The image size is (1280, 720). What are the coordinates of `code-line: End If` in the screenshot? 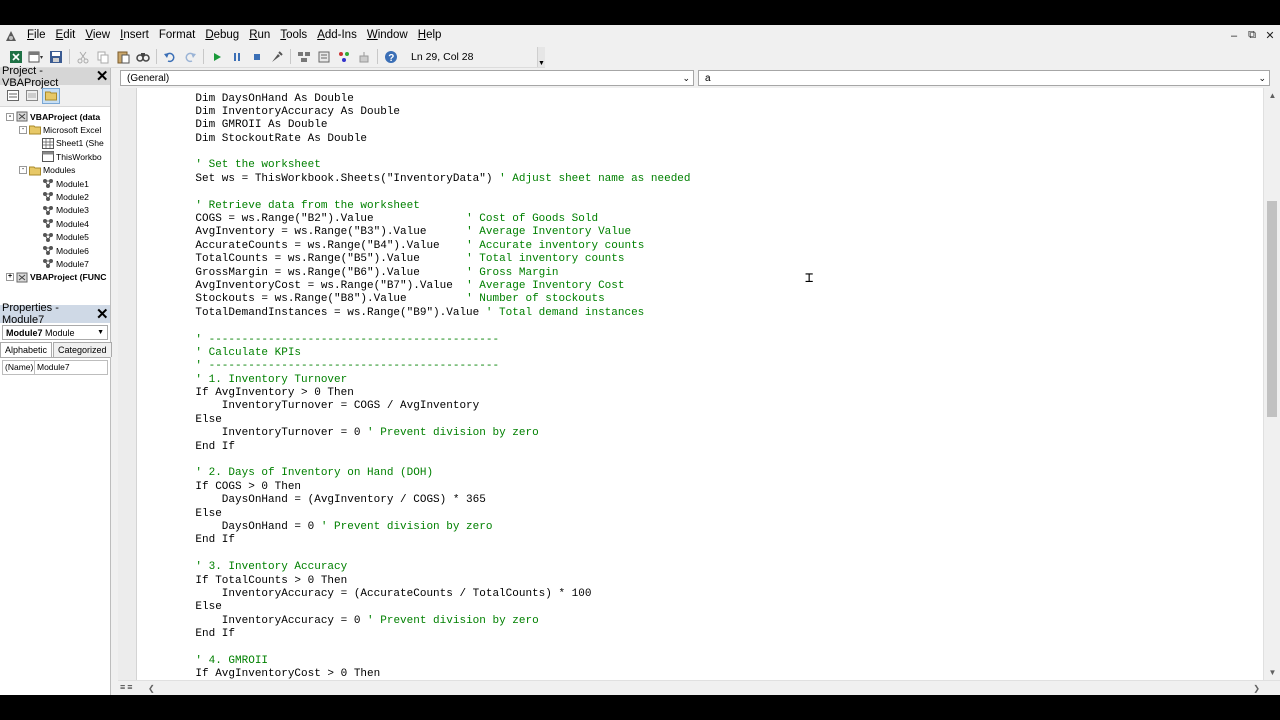 It's located at (430, 634).